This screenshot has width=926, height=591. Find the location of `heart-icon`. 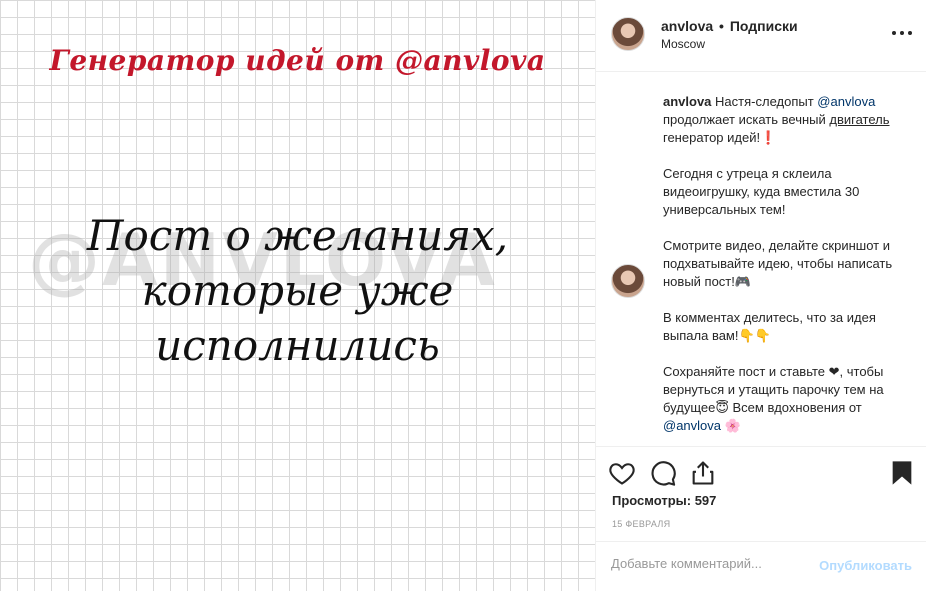

heart-icon is located at coordinates (622, 473).